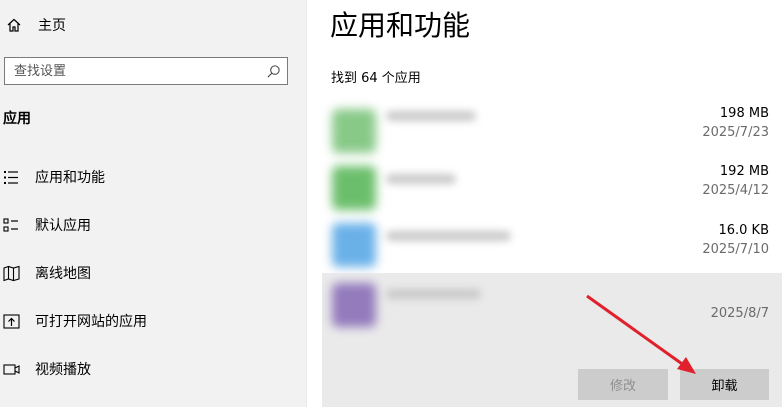 This screenshot has width=782, height=407. I want to click on video-icon, so click(11, 369).